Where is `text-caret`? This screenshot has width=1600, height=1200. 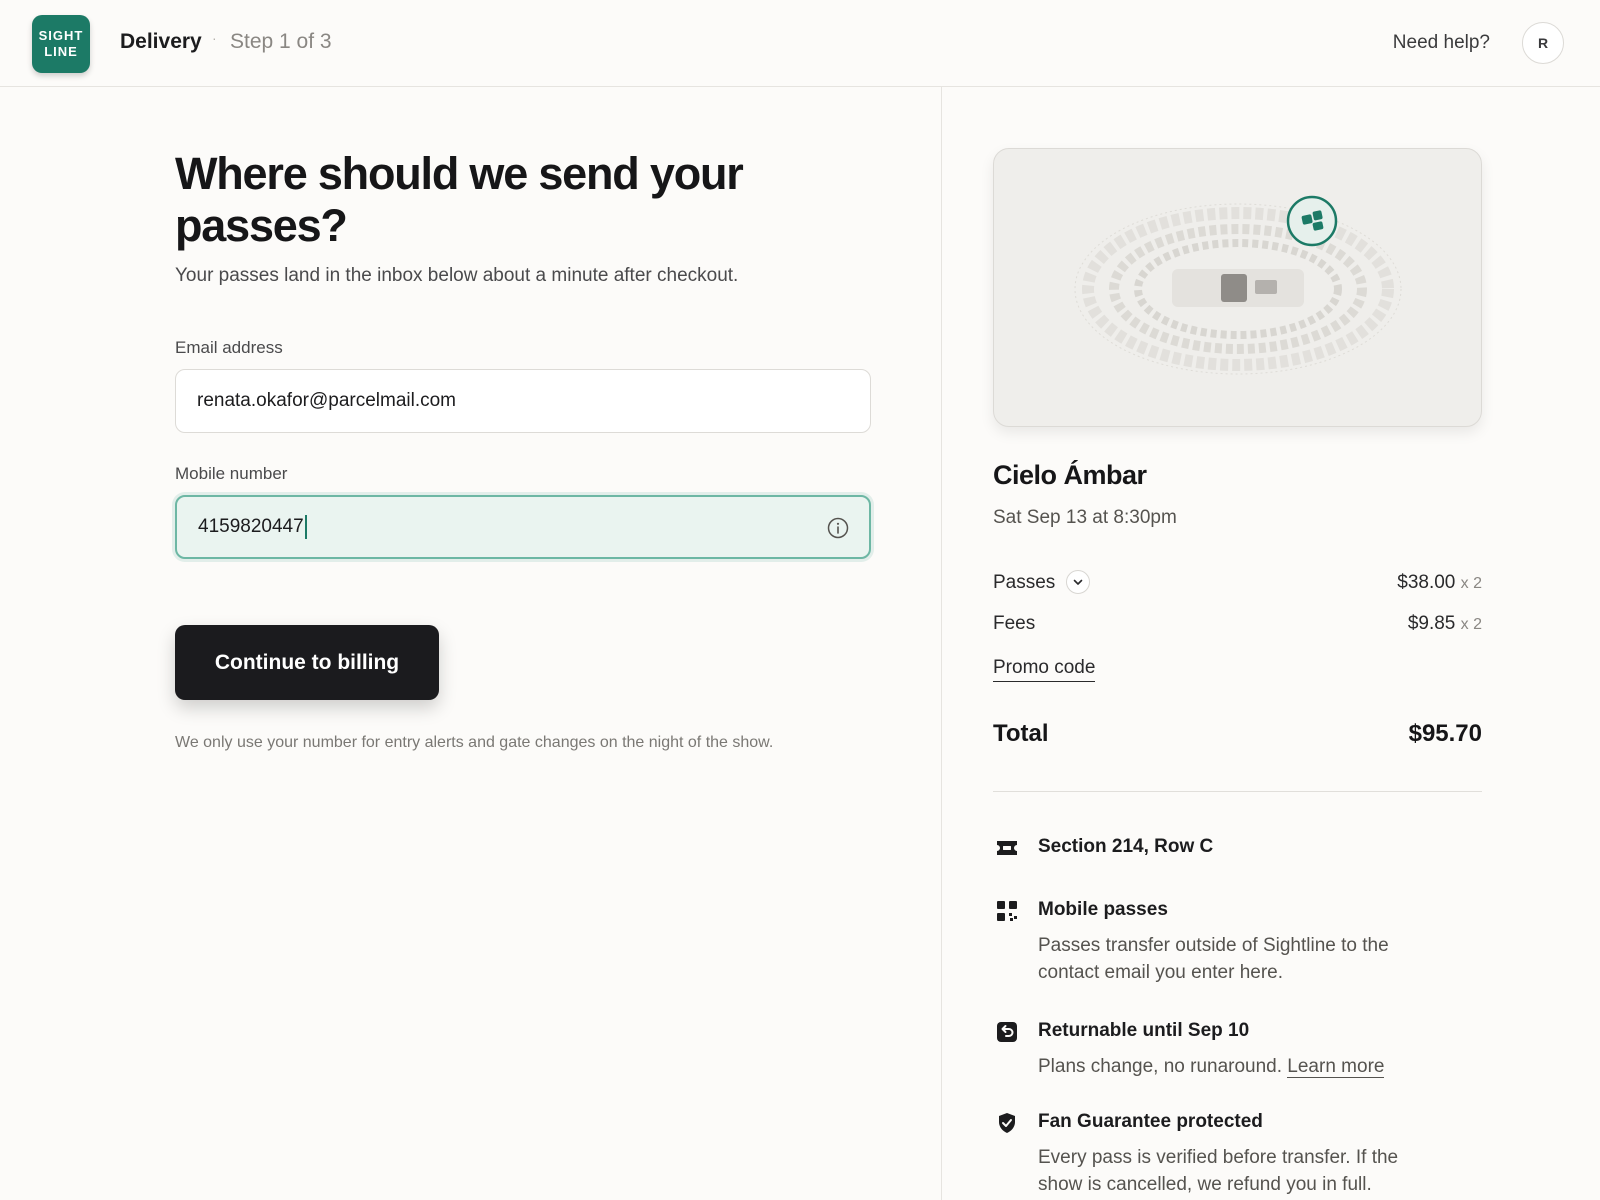
text-caret is located at coordinates (305, 527).